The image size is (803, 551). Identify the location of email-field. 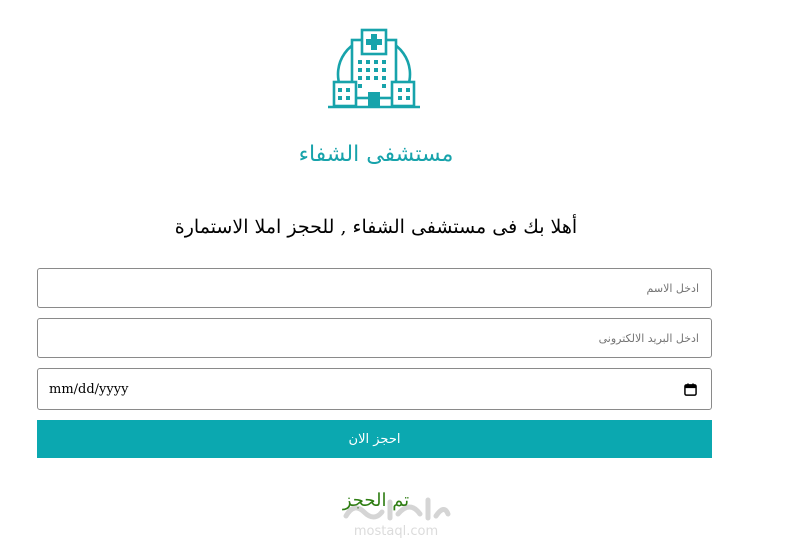
(374, 338).